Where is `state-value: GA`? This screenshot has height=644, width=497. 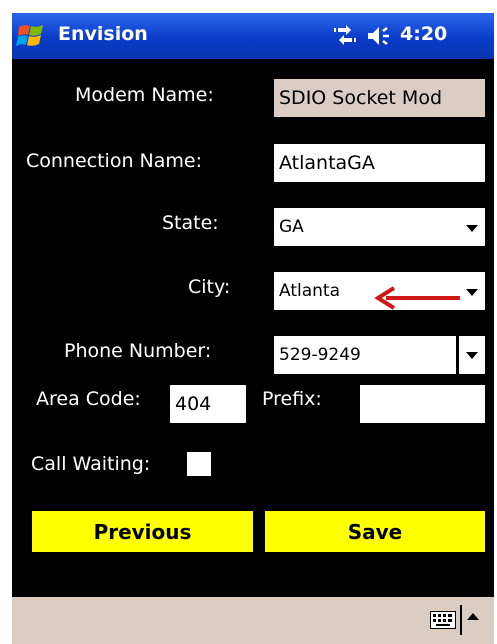 state-value: GA is located at coordinates (291, 227).